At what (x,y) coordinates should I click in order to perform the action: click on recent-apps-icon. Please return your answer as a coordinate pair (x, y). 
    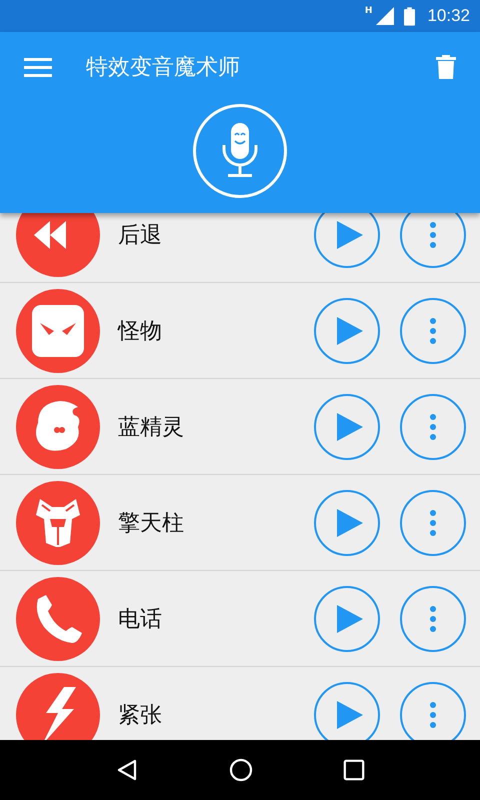
    Looking at the image, I should click on (354, 770).